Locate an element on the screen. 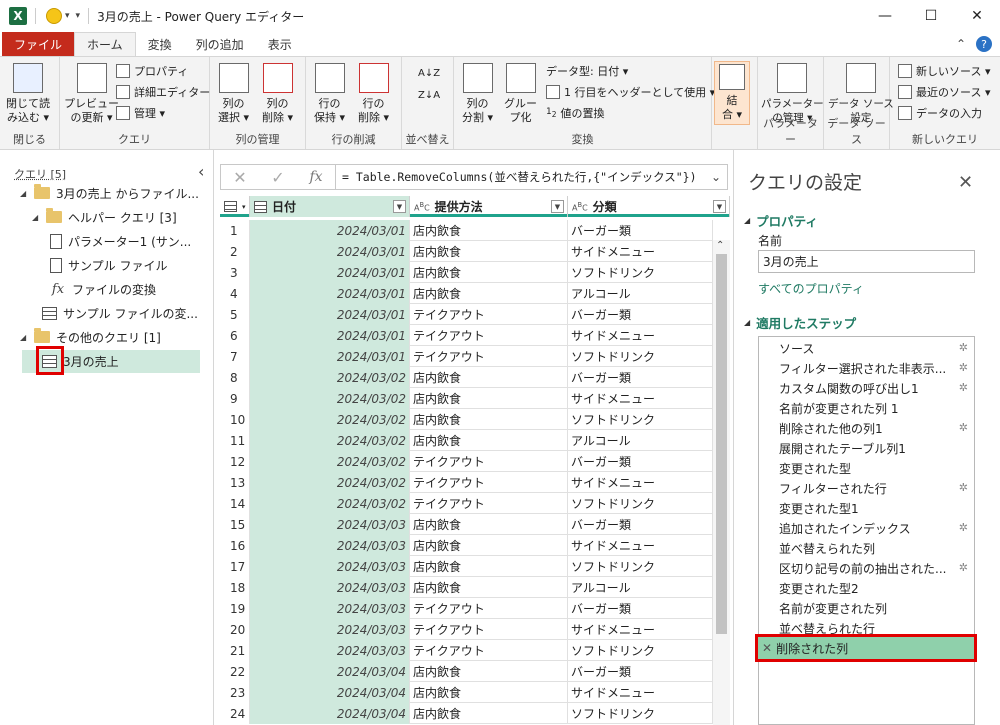 The width and height of the screenshot is (1000, 725). minimize-button: — is located at coordinates (885, 16).